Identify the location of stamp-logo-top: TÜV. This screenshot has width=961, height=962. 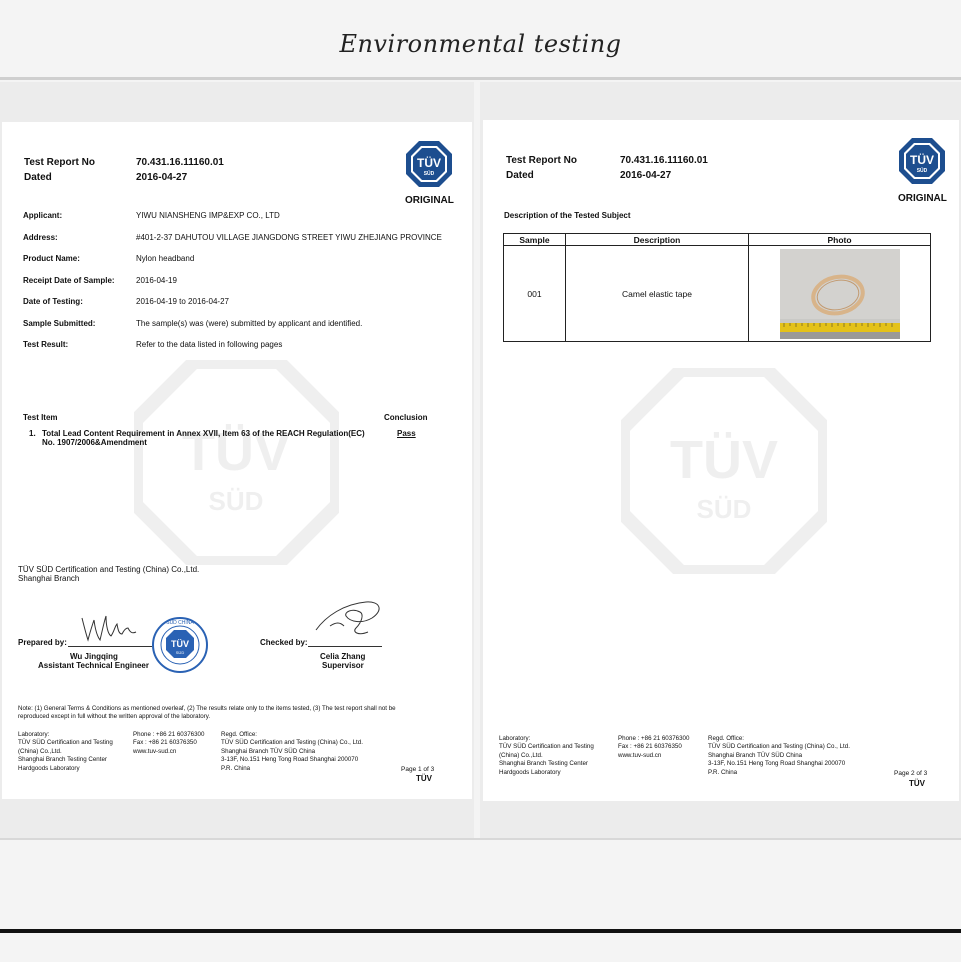
(180, 644).